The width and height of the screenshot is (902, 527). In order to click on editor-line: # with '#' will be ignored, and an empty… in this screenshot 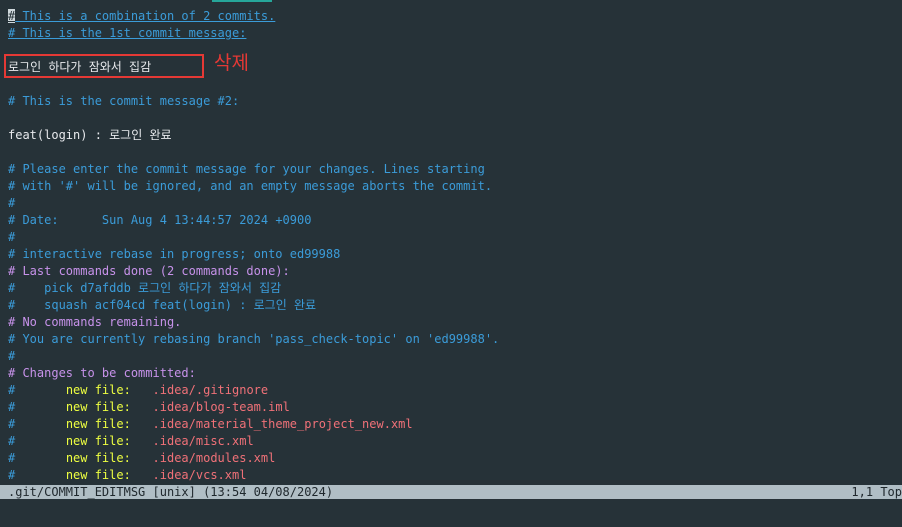, I will do `click(250, 186)`.